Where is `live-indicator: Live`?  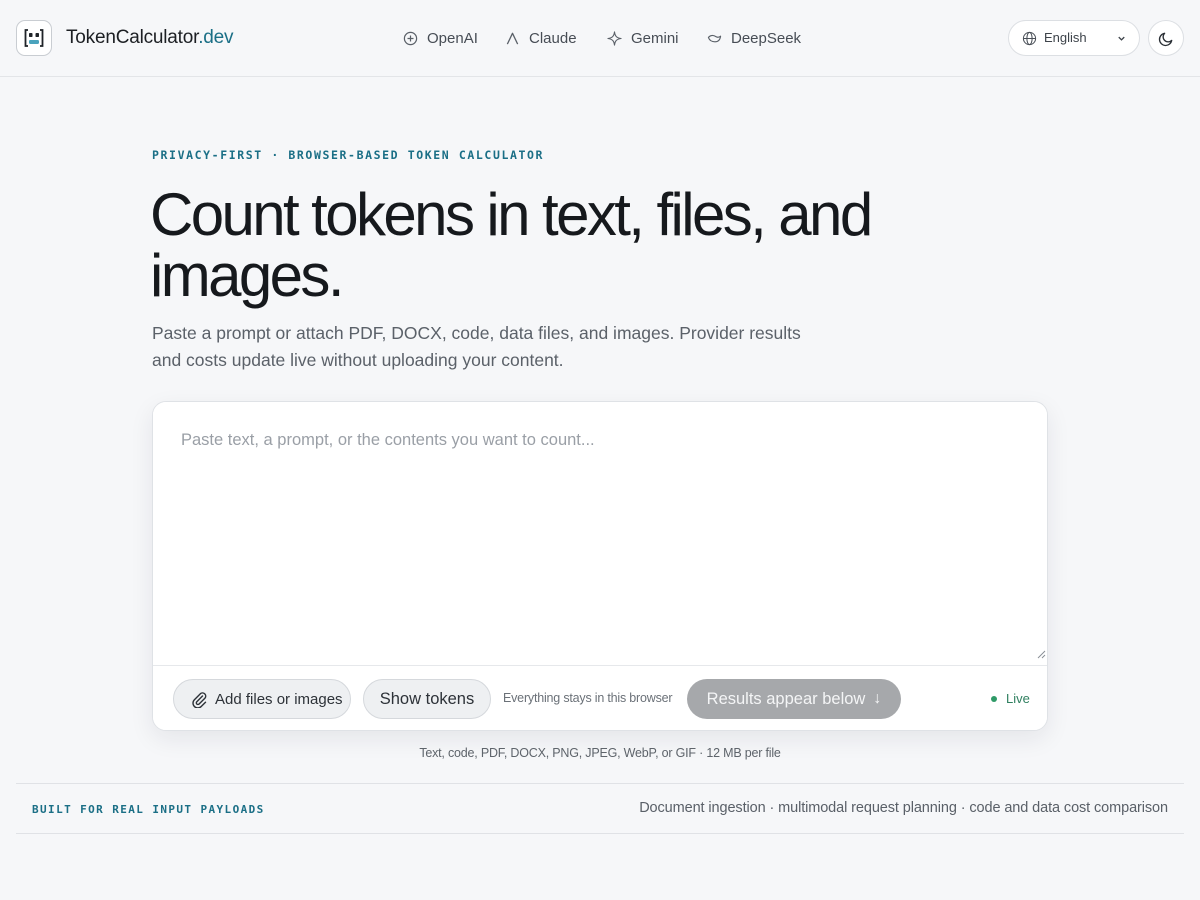 live-indicator: Live is located at coordinates (1010, 698).